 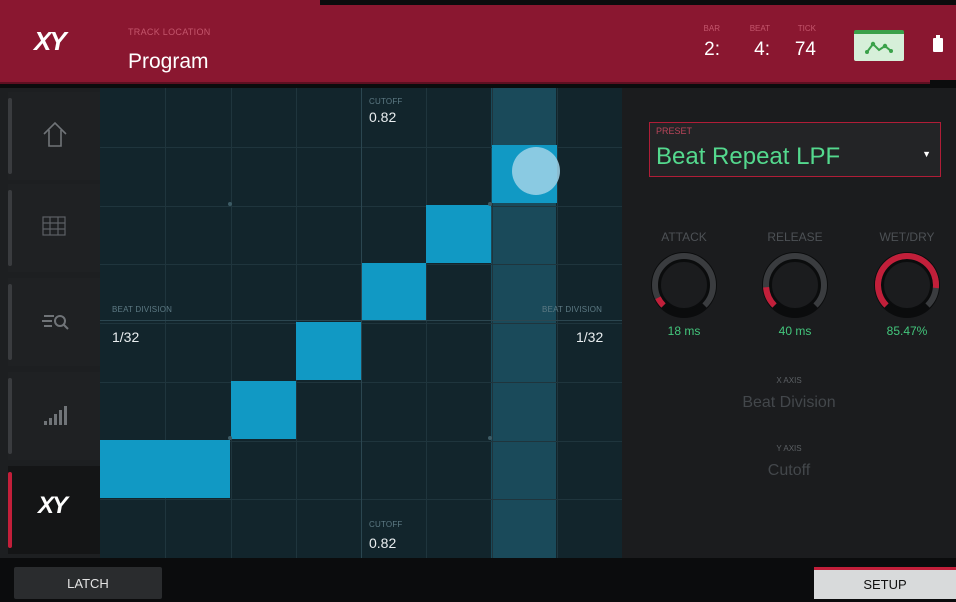 I want to click on battery-icon, so click(x=938, y=43).